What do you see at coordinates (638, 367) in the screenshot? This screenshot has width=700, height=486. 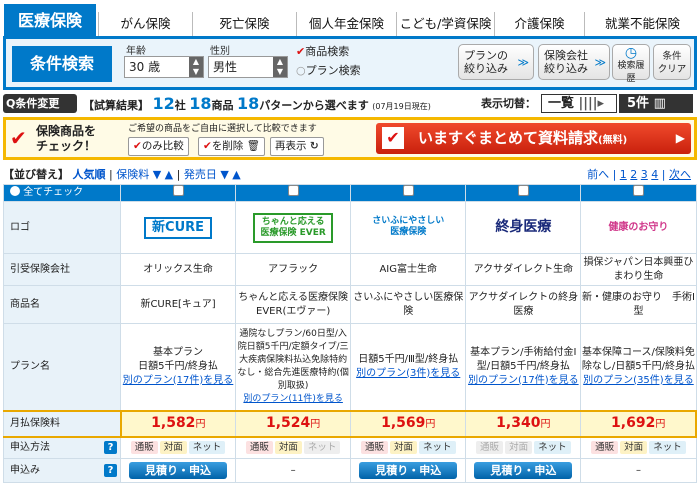 I see `plan-cell: 基本保障コース/保険料免除なし/日額5千円/終身払 別のプラン(35件)を見る` at bounding box center [638, 367].